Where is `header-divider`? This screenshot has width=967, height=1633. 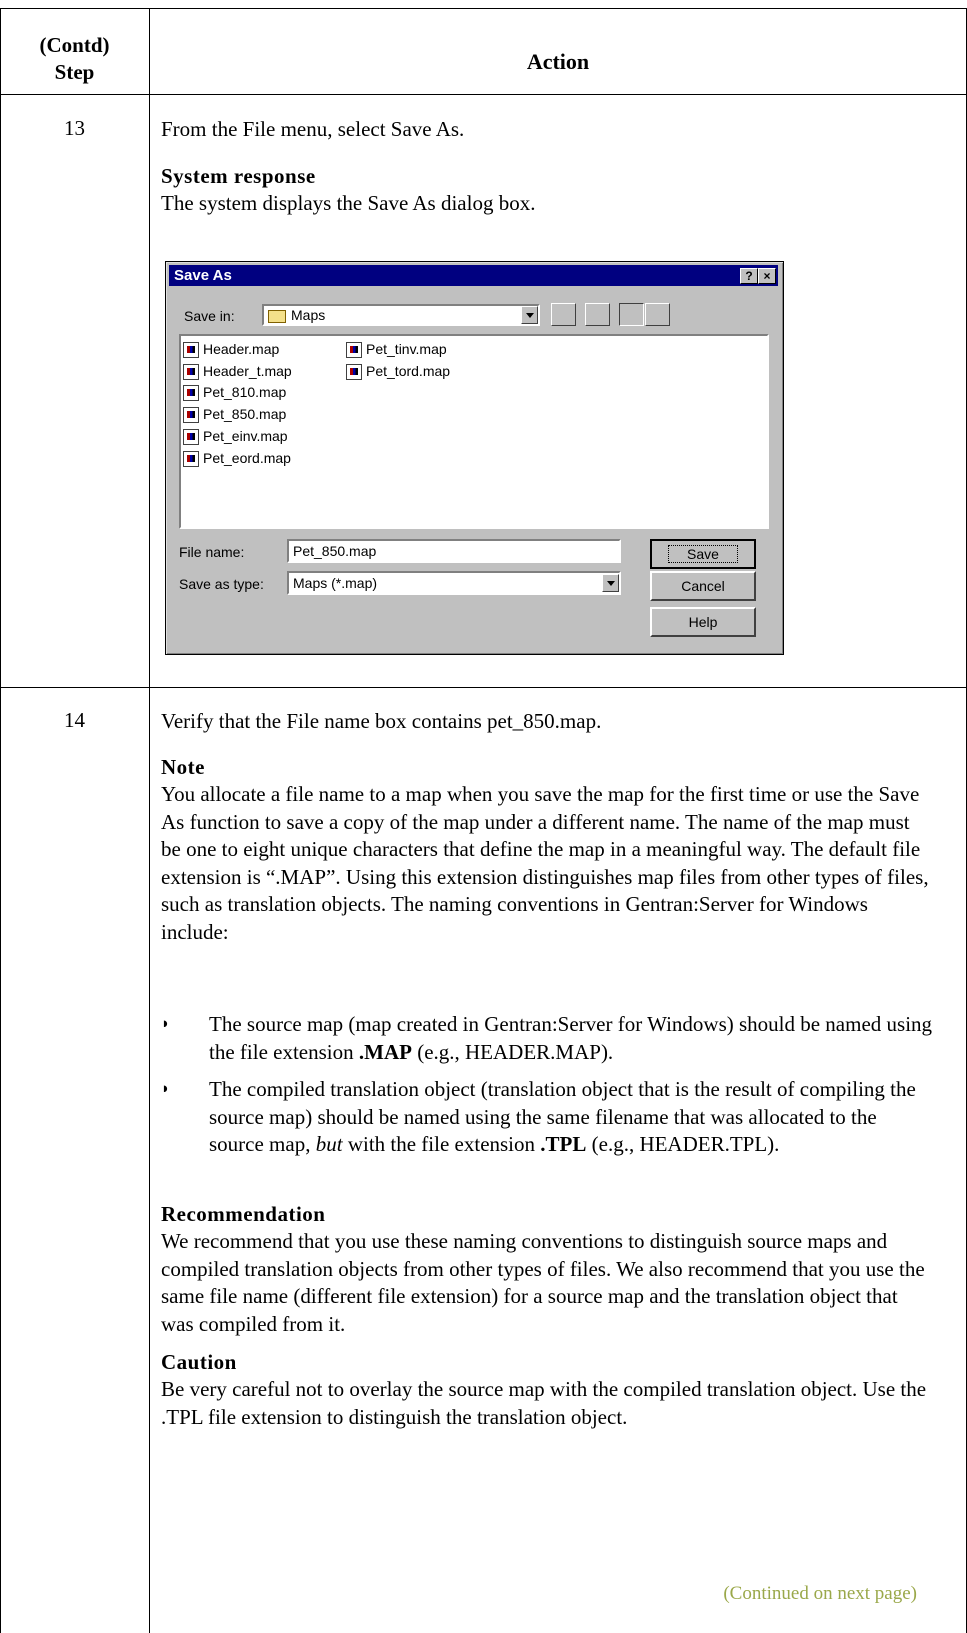
header-divider is located at coordinates (483, 94).